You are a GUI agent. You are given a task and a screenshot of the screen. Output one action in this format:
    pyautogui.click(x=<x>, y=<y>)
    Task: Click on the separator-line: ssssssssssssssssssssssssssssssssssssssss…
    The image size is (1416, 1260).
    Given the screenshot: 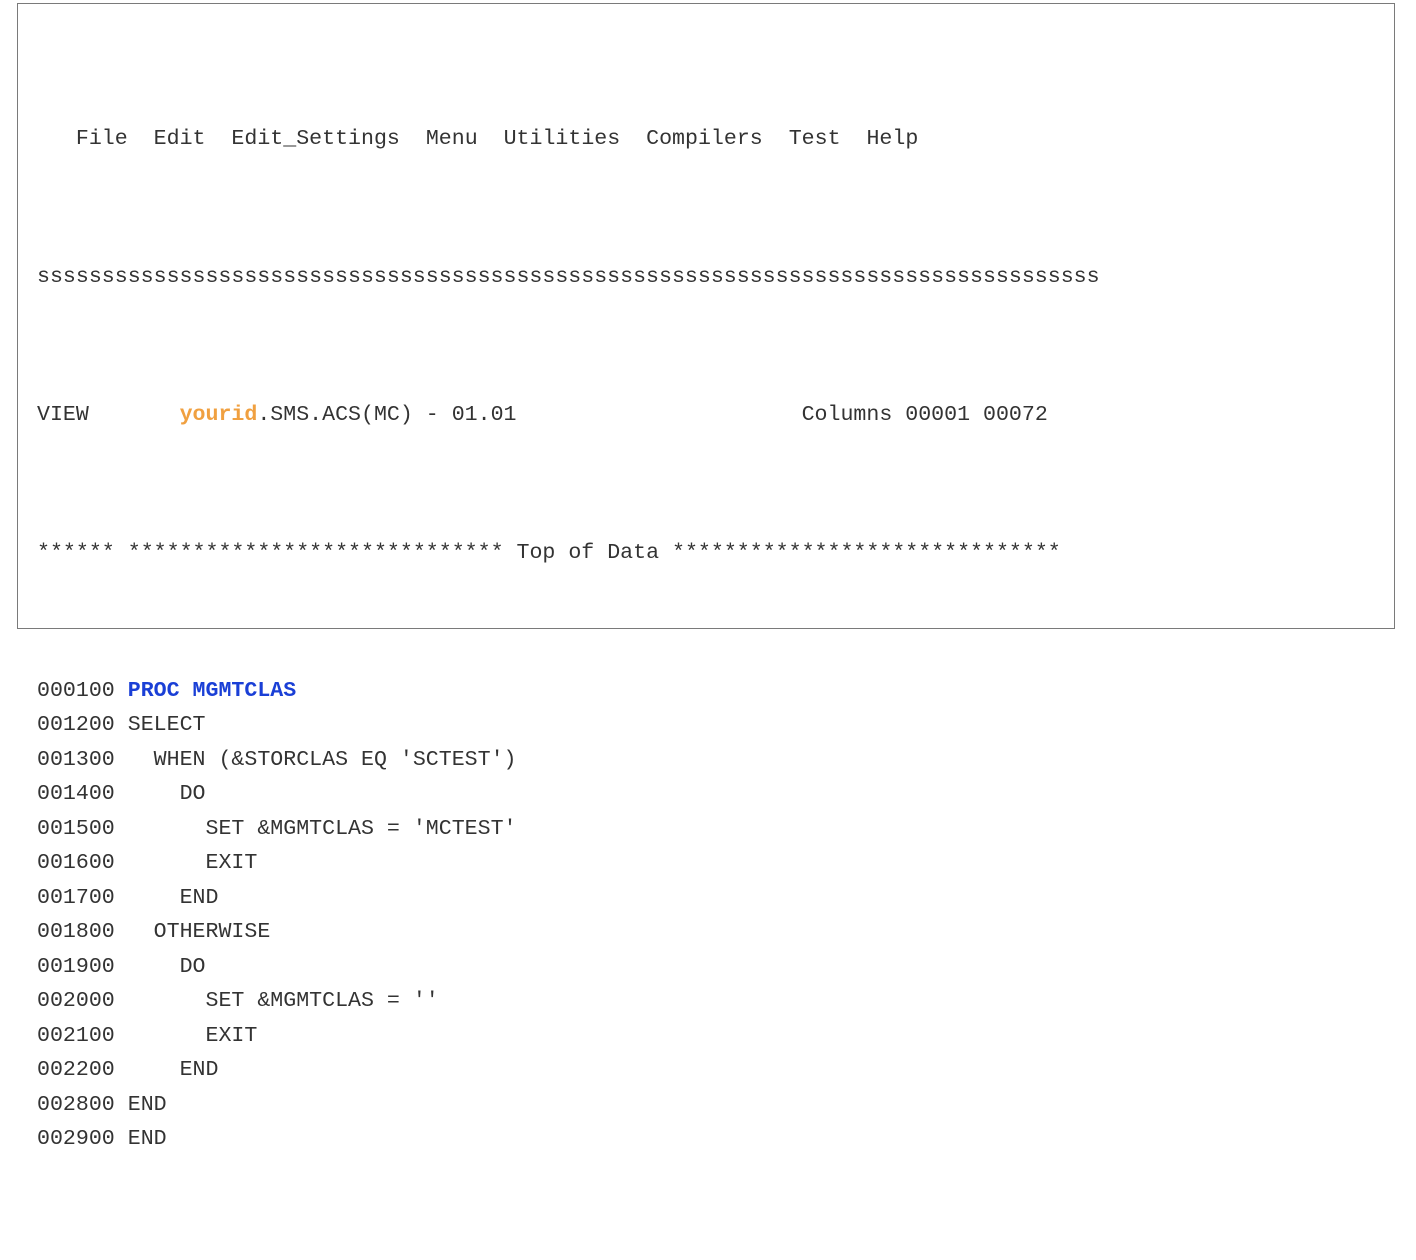 What is the action you would take?
    pyautogui.click(x=568, y=276)
    